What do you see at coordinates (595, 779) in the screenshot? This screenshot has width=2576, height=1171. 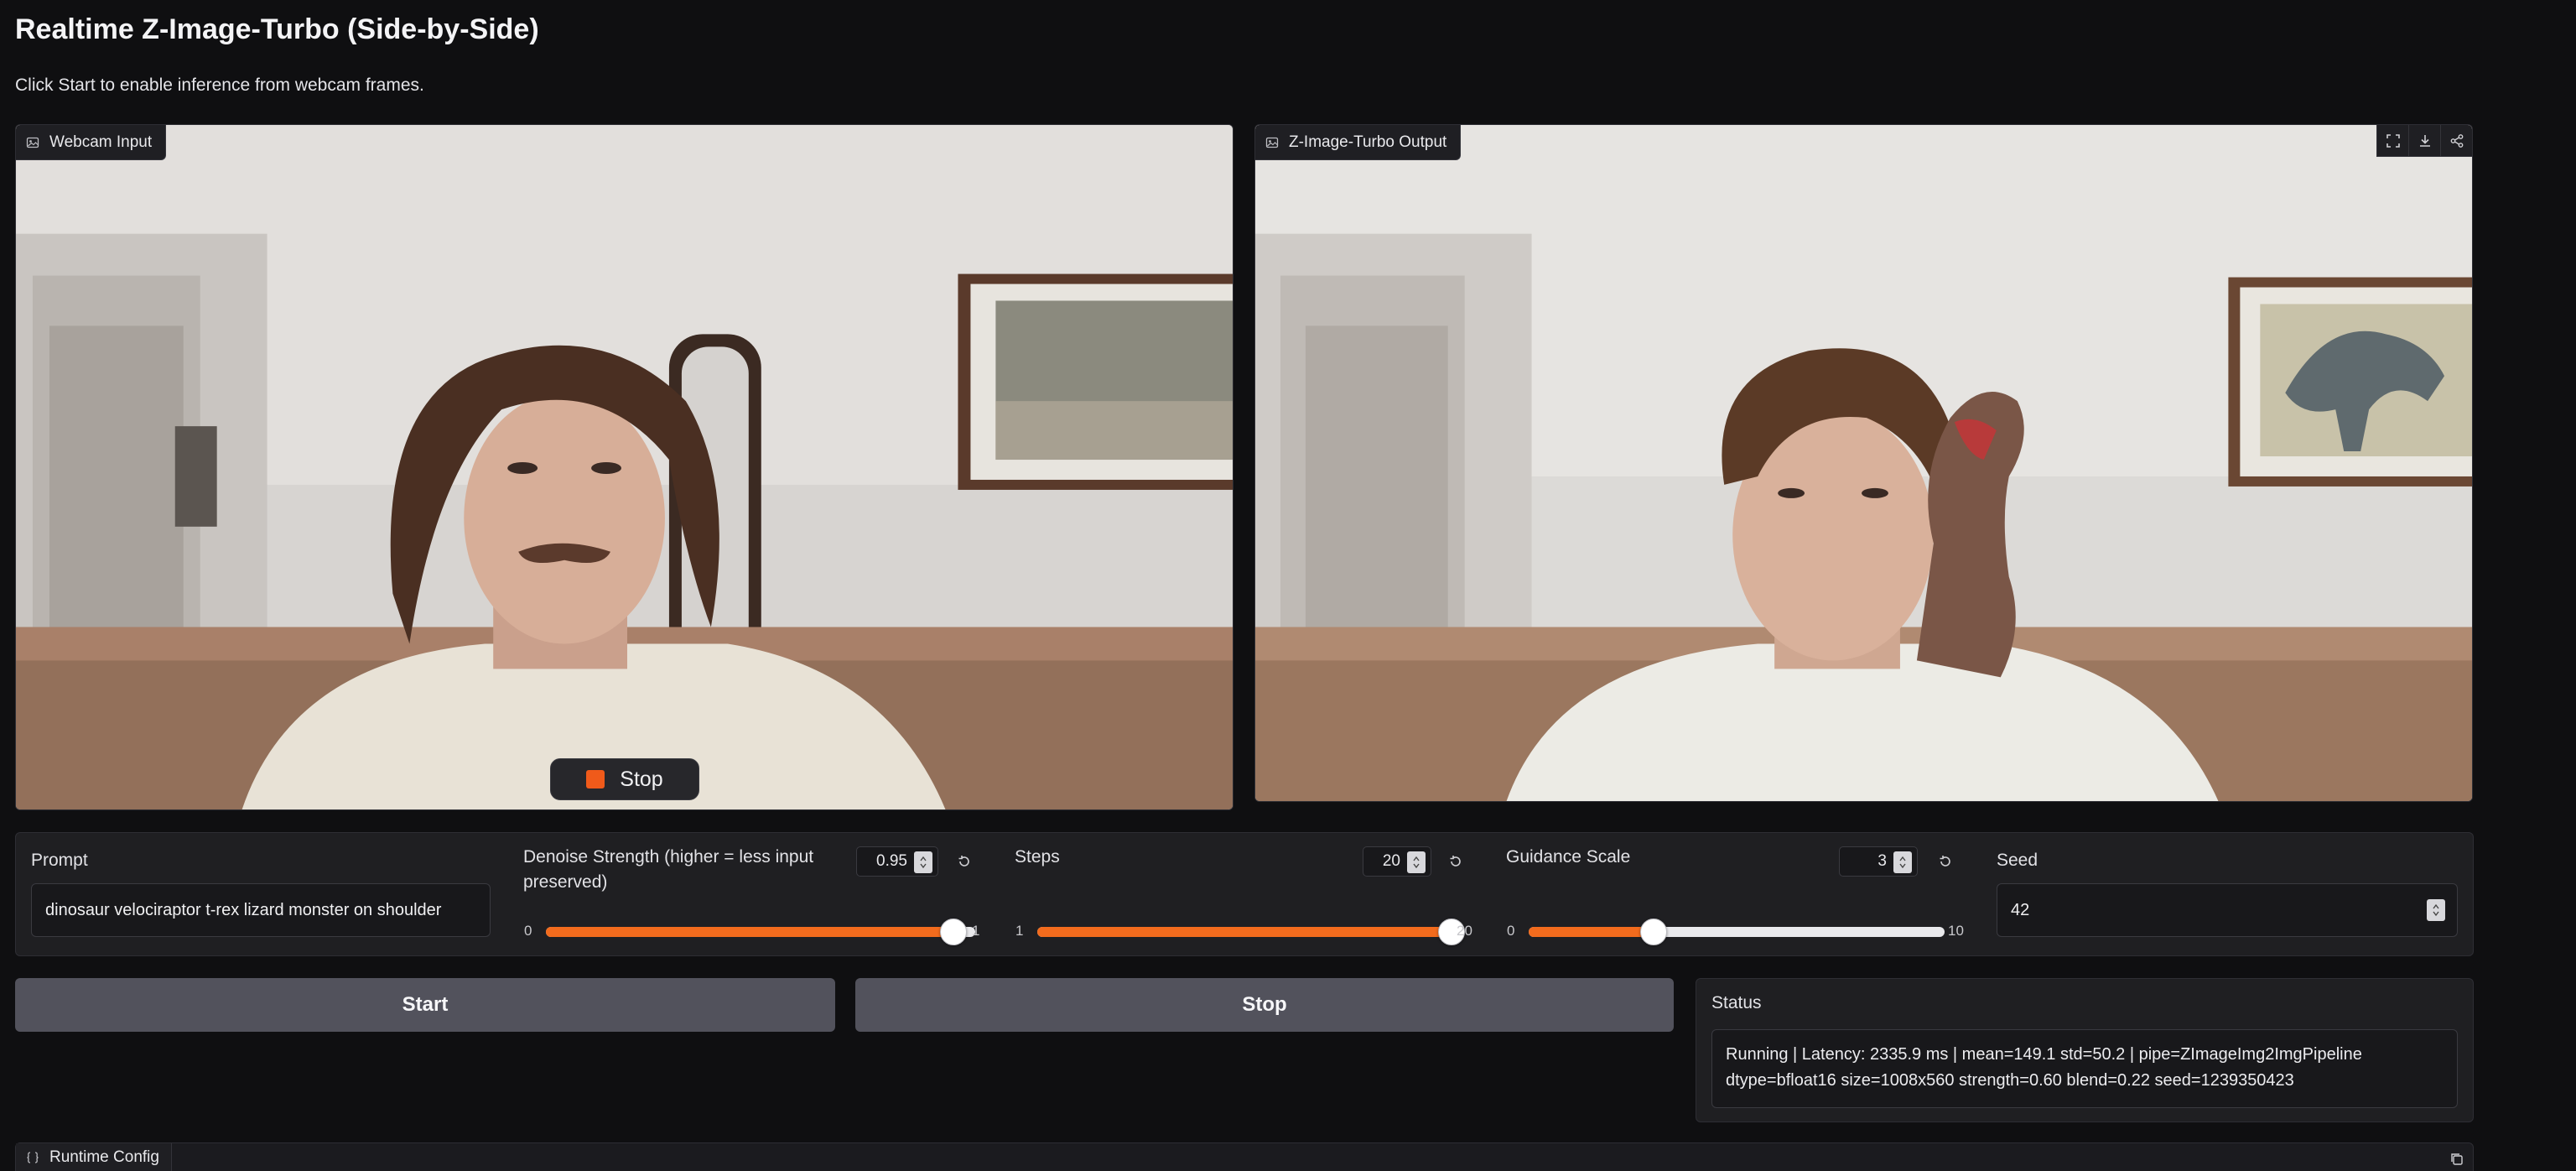 I see `stop-square-icon` at bounding box center [595, 779].